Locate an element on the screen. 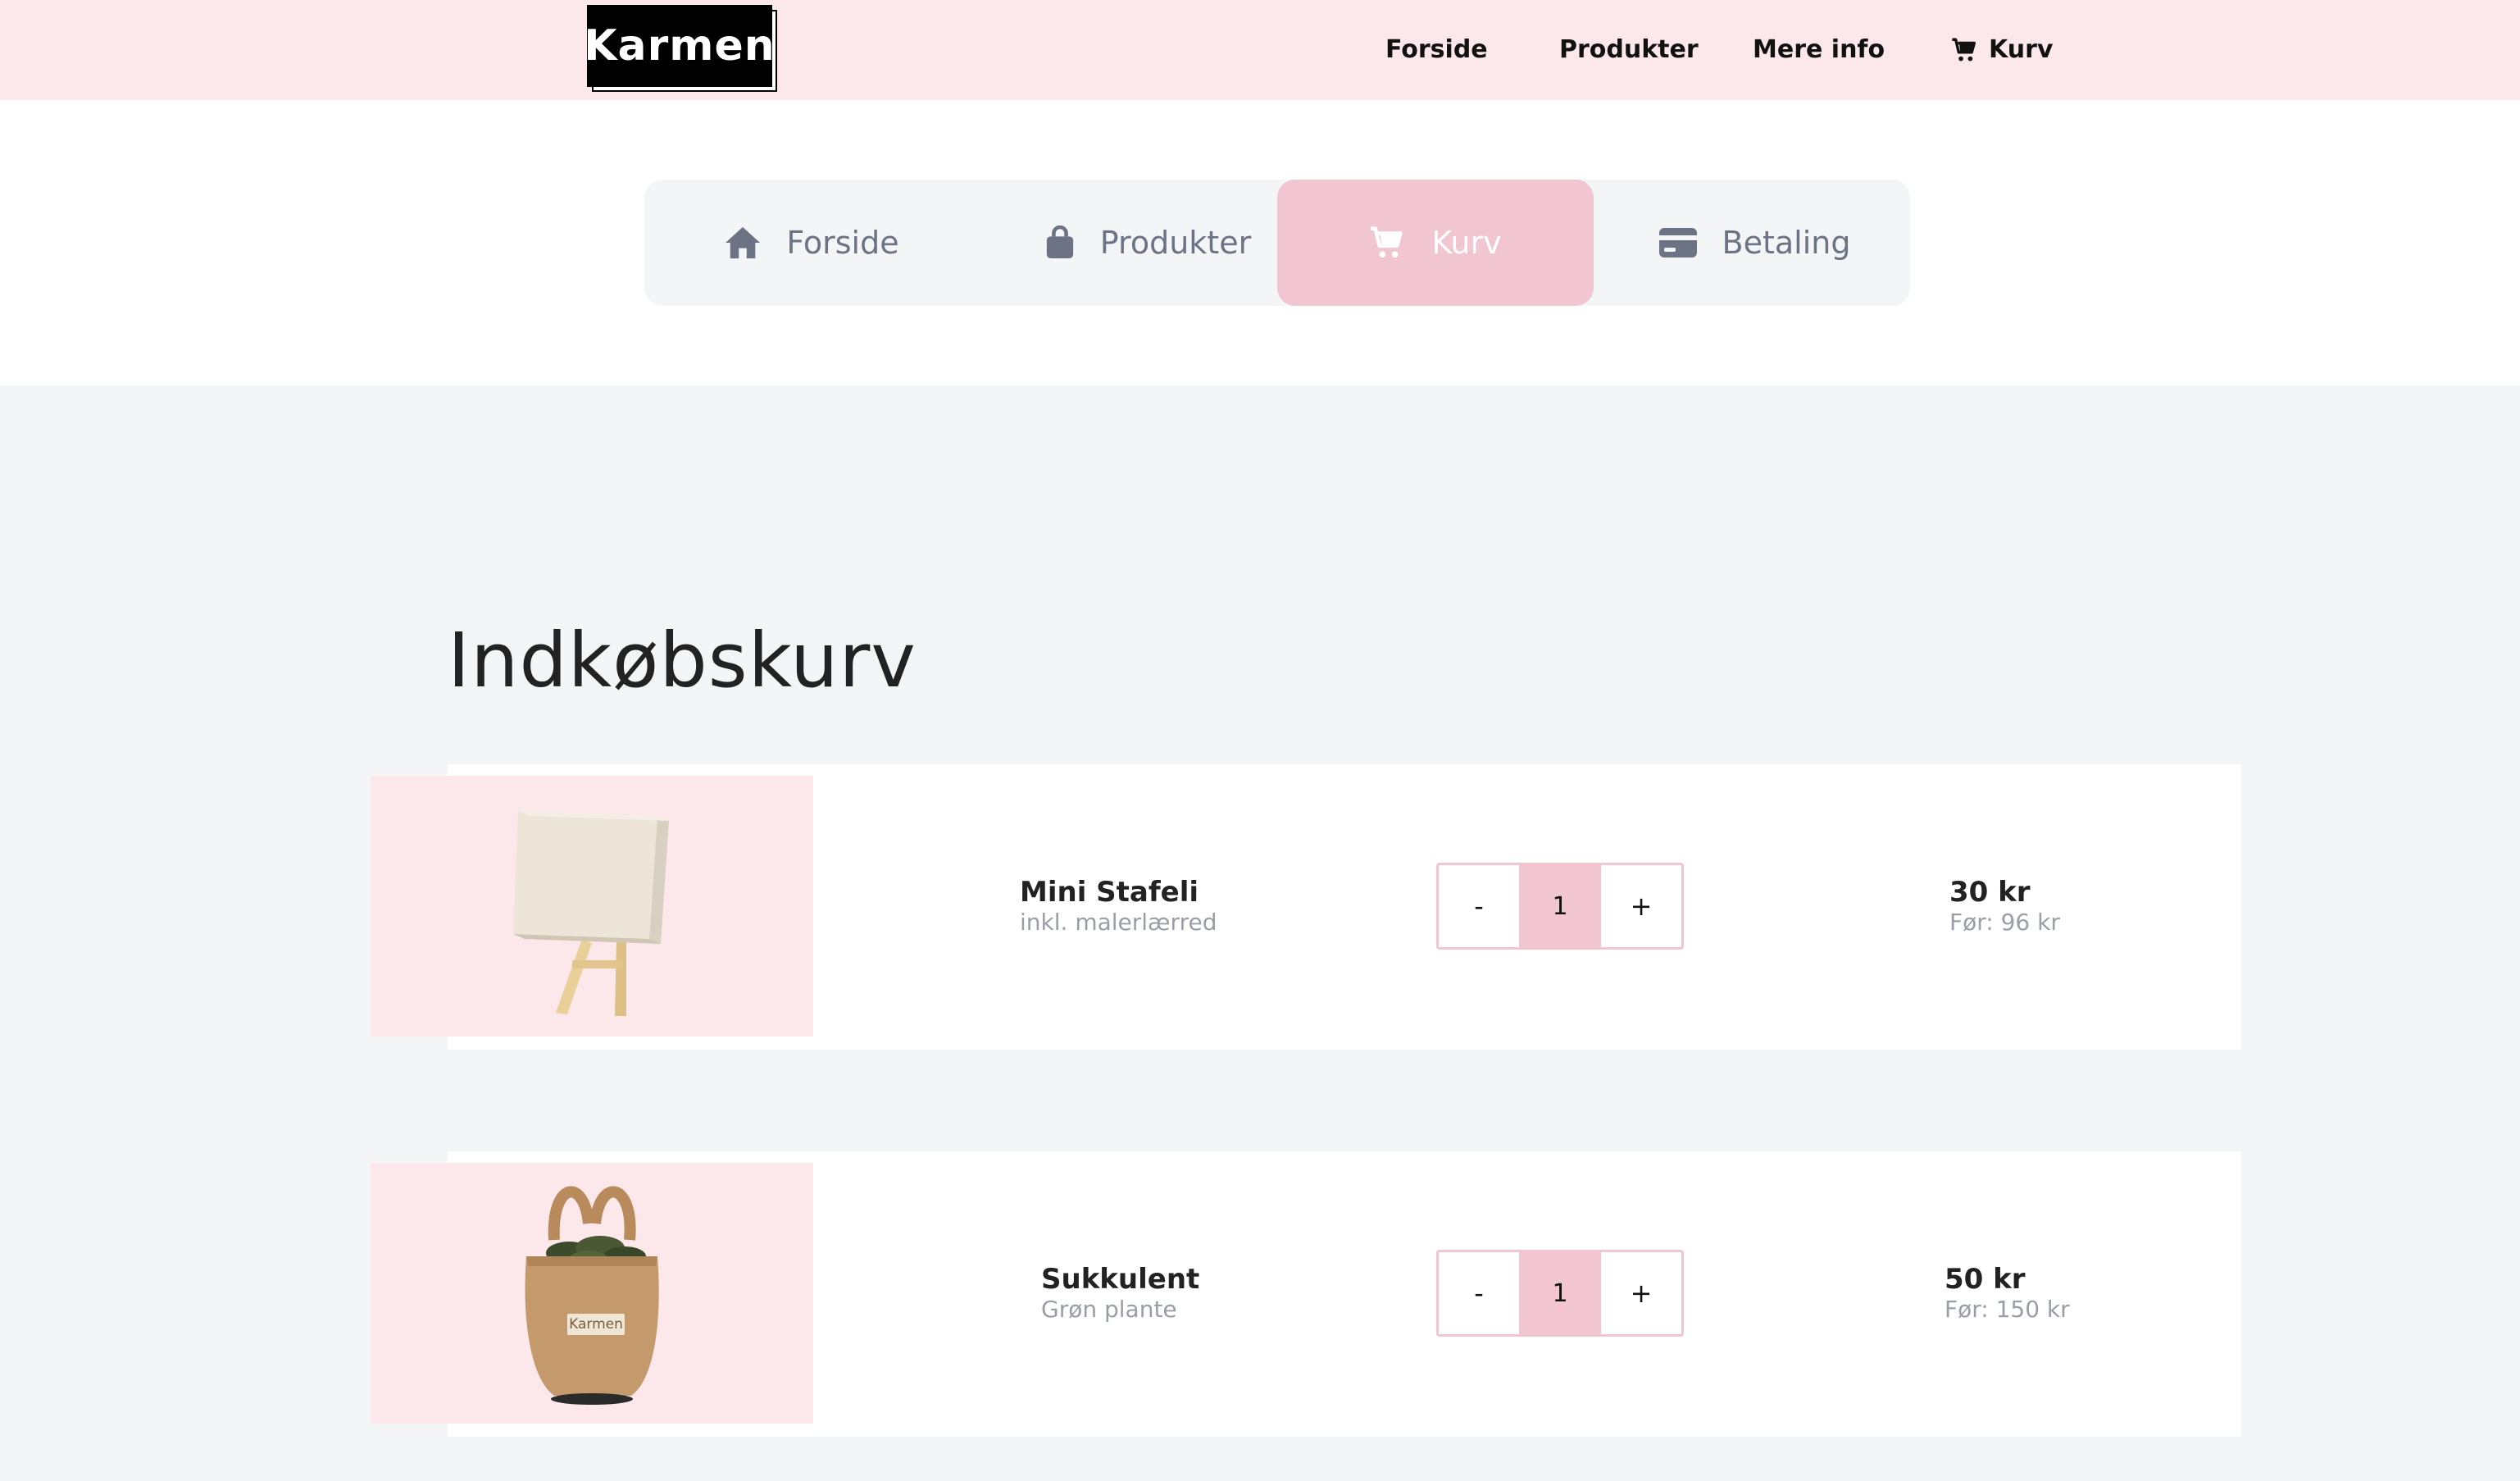  home-icon is located at coordinates (744, 242).